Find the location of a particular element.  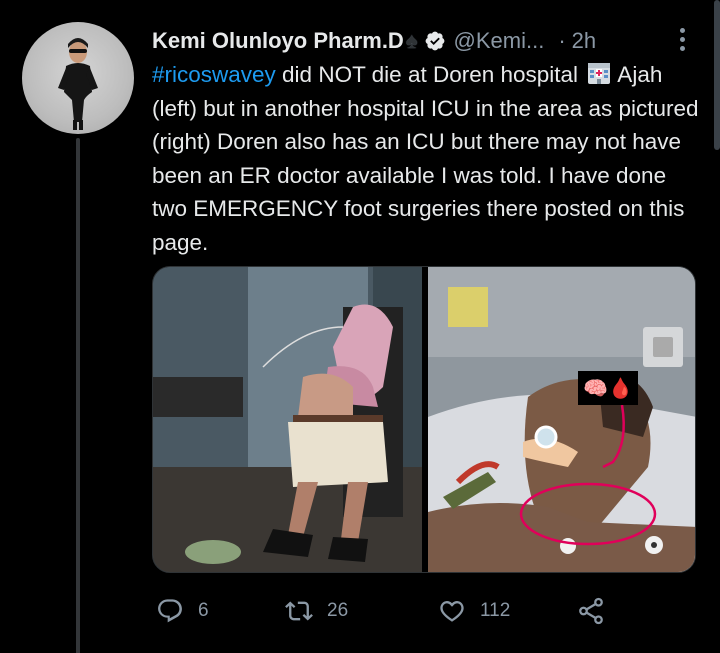

tweet-header: Kemi Olunloyo Pharm.D ♠ @Kemi... · 2h is located at coordinates (374, 41).